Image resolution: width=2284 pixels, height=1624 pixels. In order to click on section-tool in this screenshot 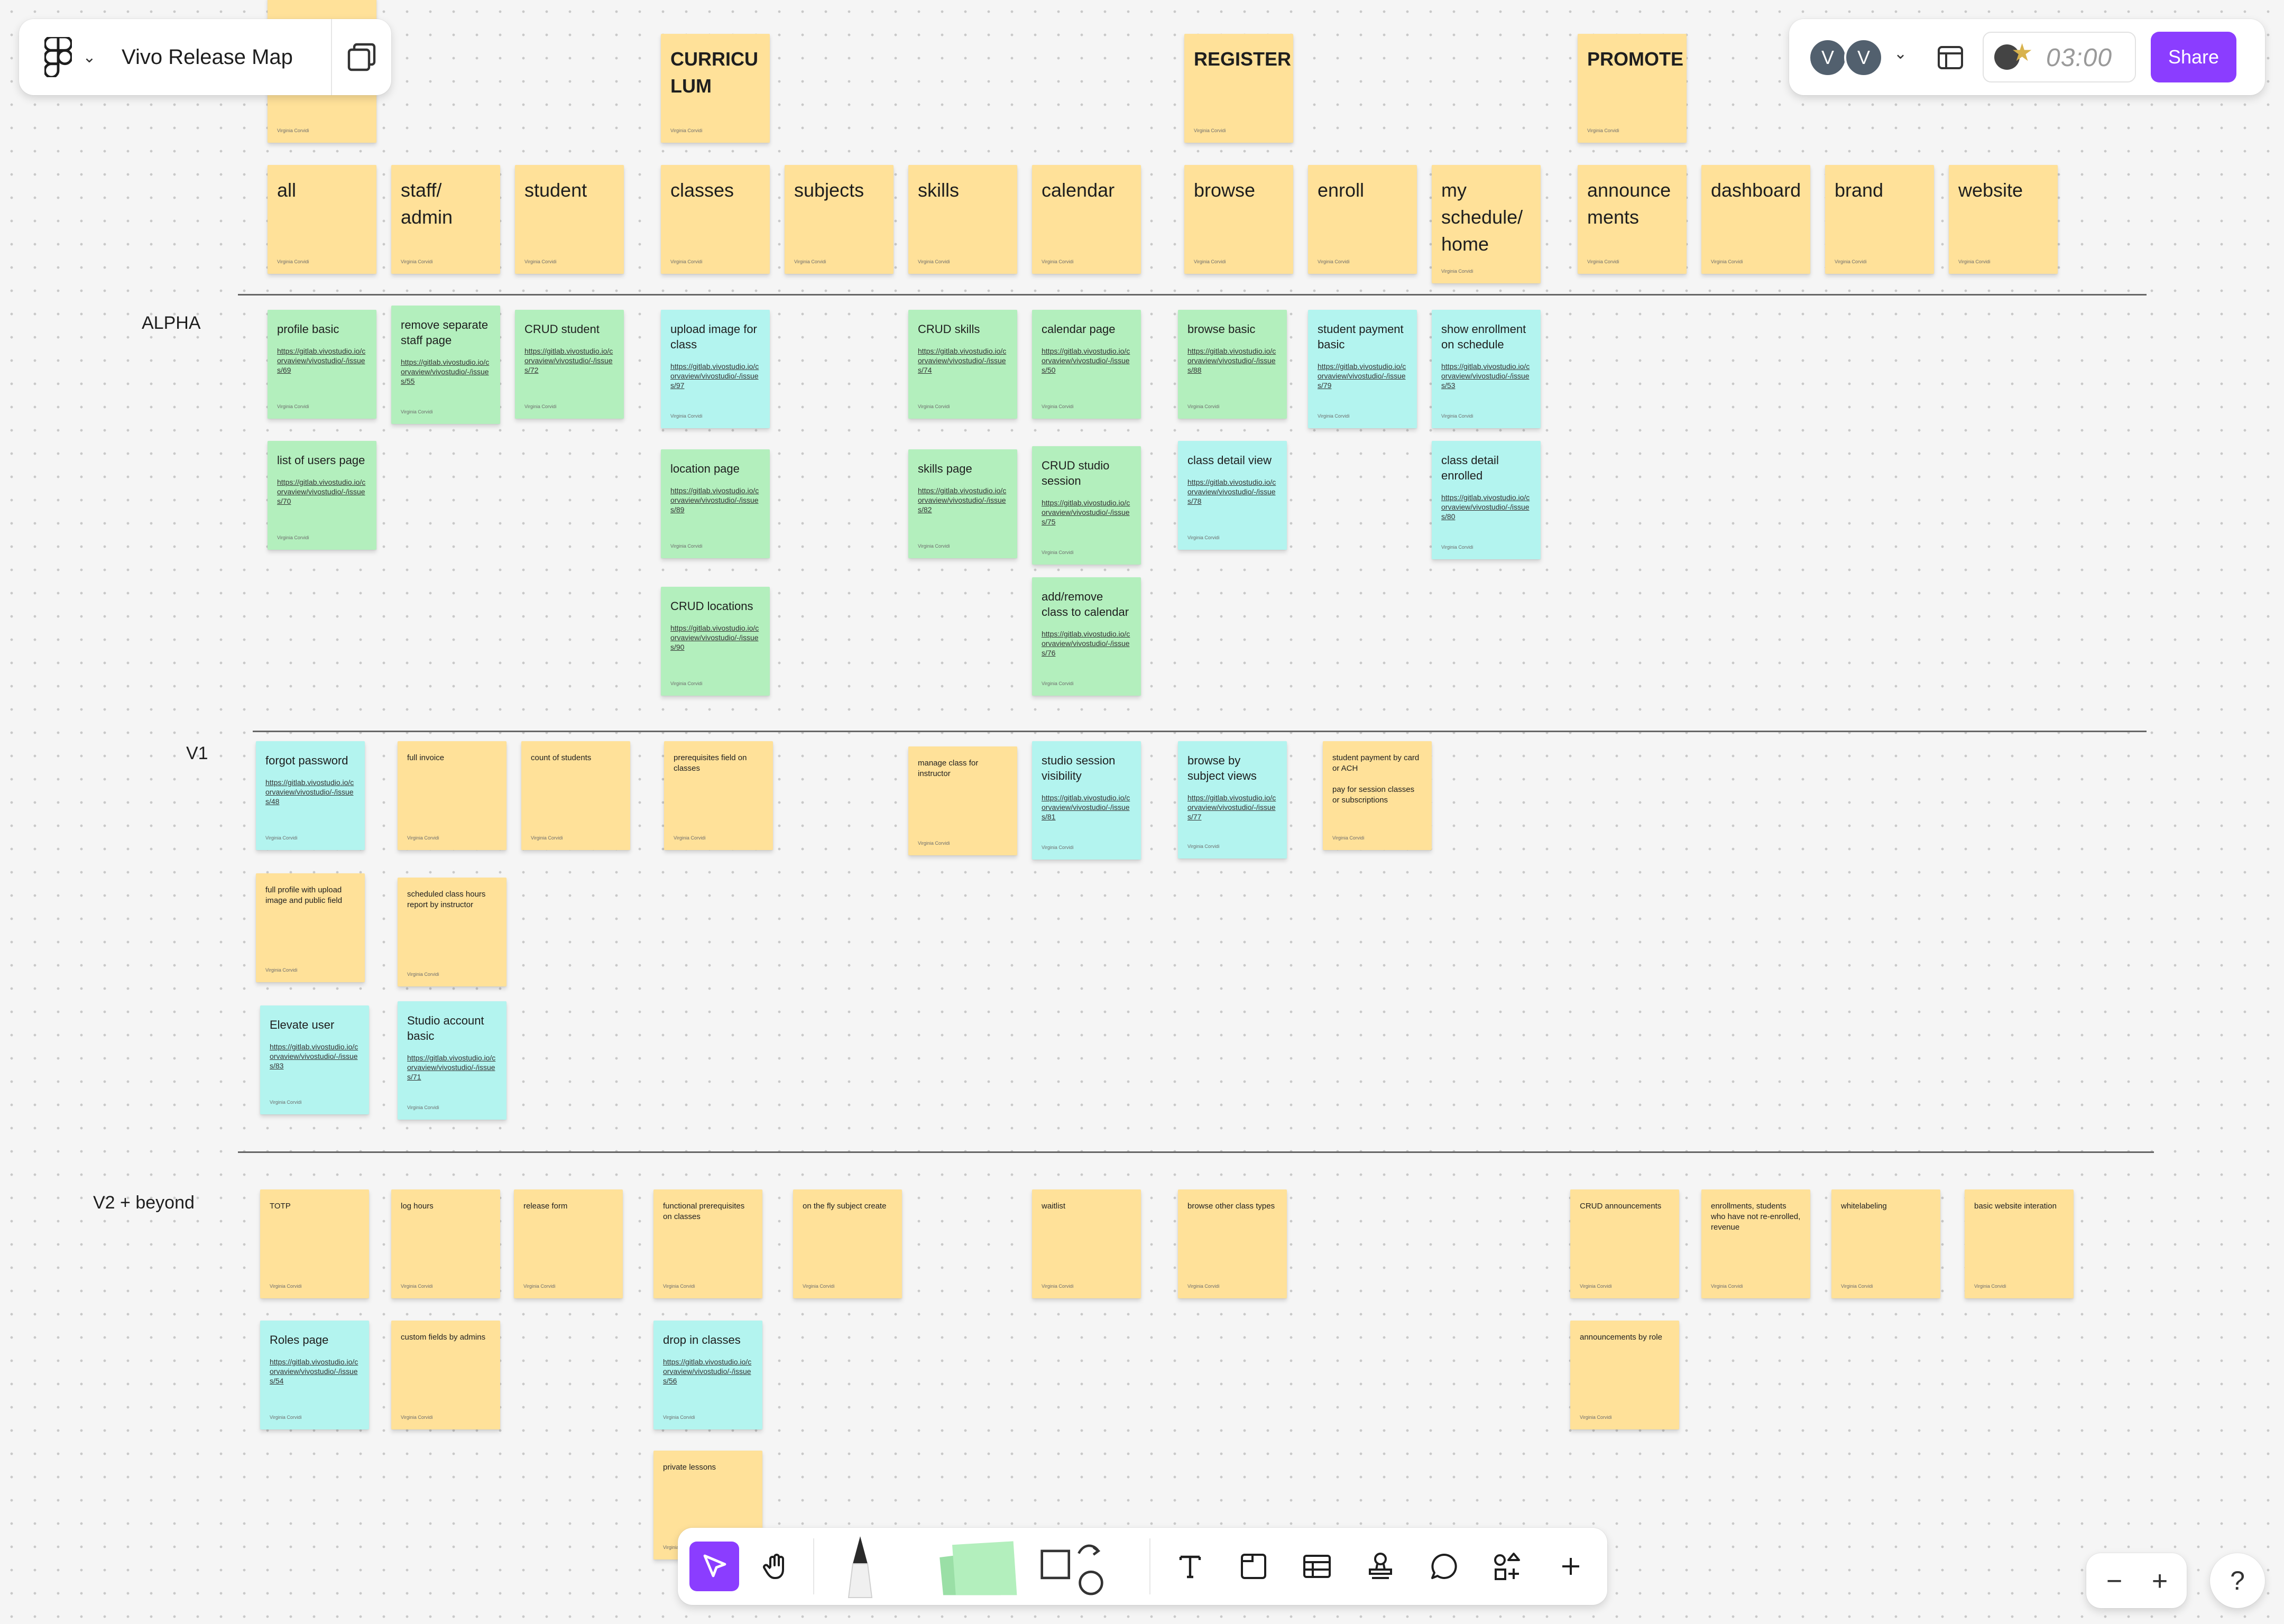, I will do `click(1253, 1566)`.